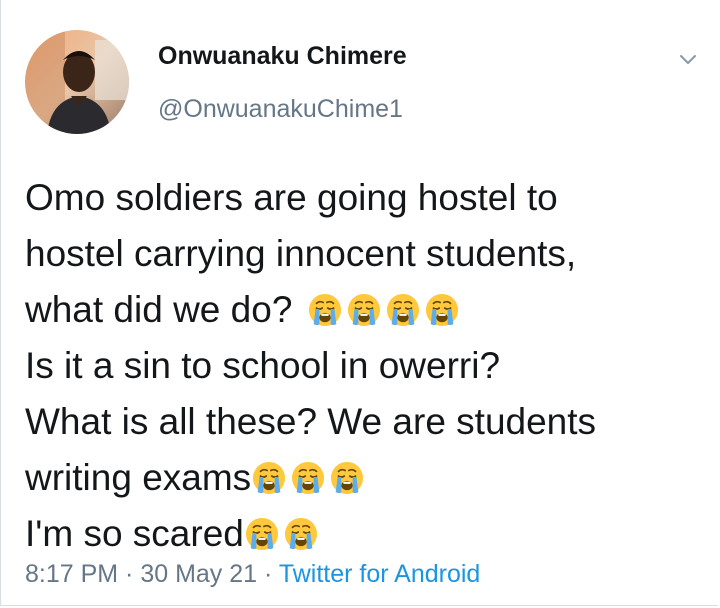 This screenshot has width=720, height=608. I want to click on display-name: Onwuanaku Chimere, so click(282, 56).